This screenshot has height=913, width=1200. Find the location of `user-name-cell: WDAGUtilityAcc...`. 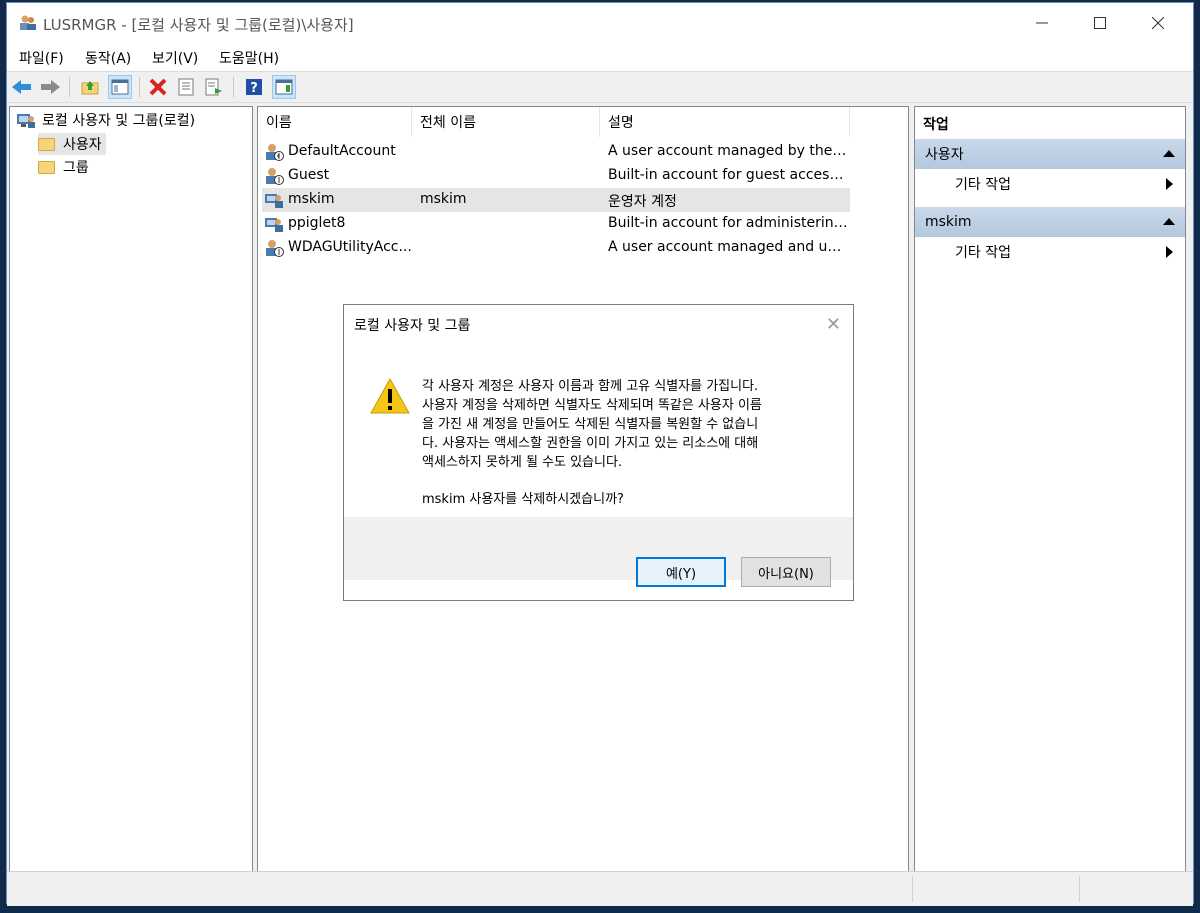

user-name-cell: WDAGUtilityAcc... is located at coordinates (350, 247).